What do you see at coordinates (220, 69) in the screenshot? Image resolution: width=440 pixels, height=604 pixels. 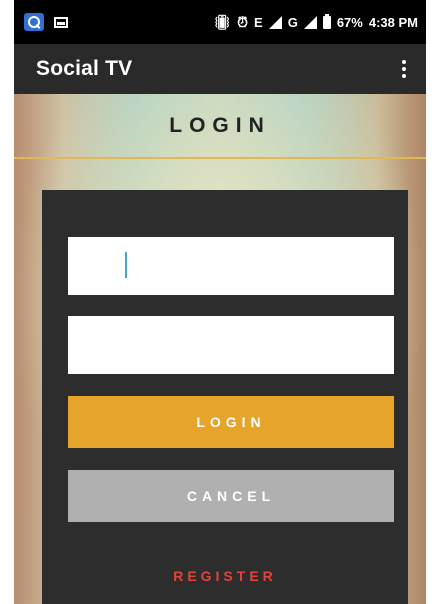 I see `app-bar: Social TV` at bounding box center [220, 69].